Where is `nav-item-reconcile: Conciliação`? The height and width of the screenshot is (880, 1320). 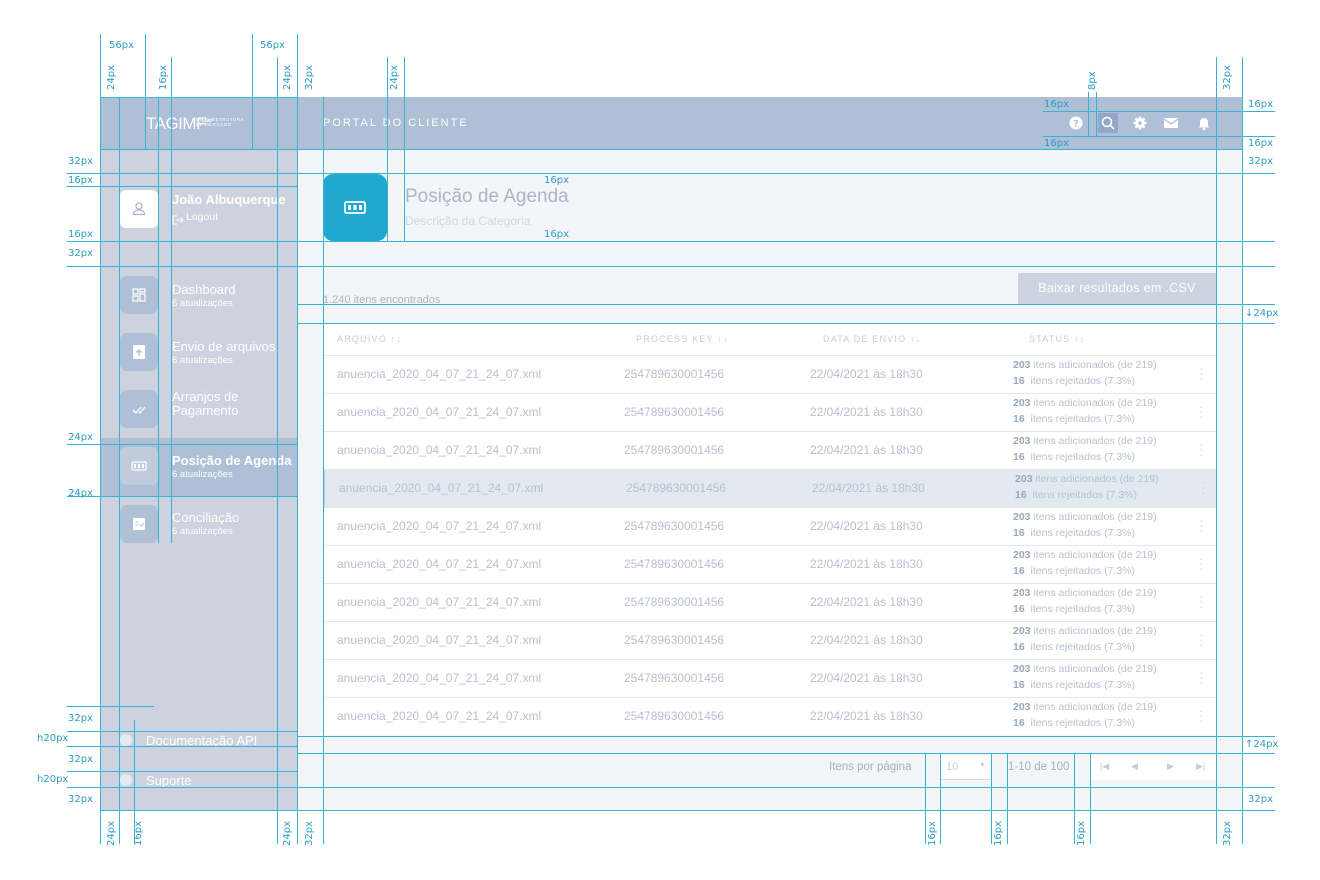
nav-item-reconcile: Conciliação is located at coordinates (205, 518).